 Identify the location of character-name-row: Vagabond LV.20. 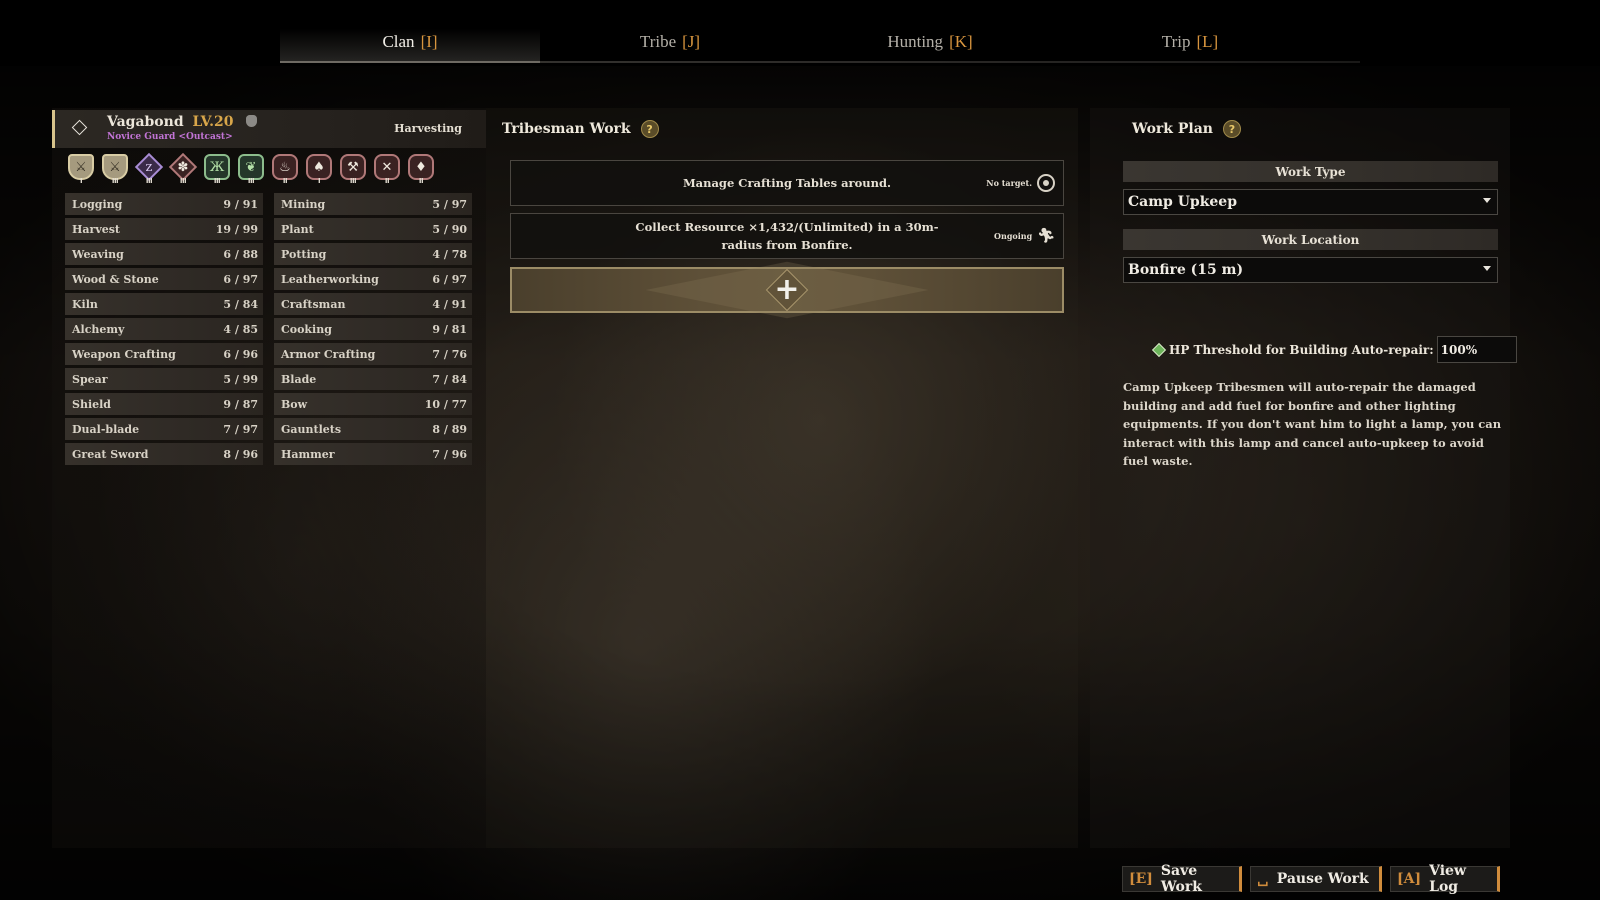
(182, 122).